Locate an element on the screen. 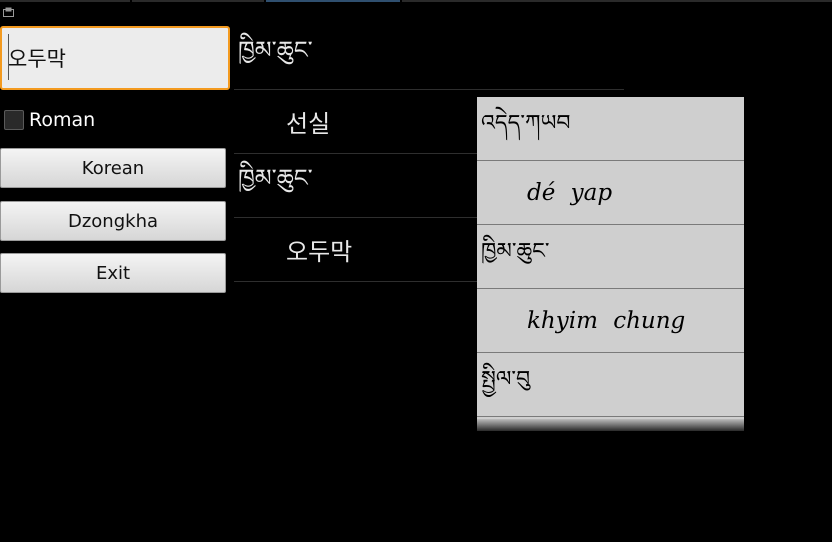  suggestion-item: འདེད་ཀཡབ is located at coordinates (610, 129).